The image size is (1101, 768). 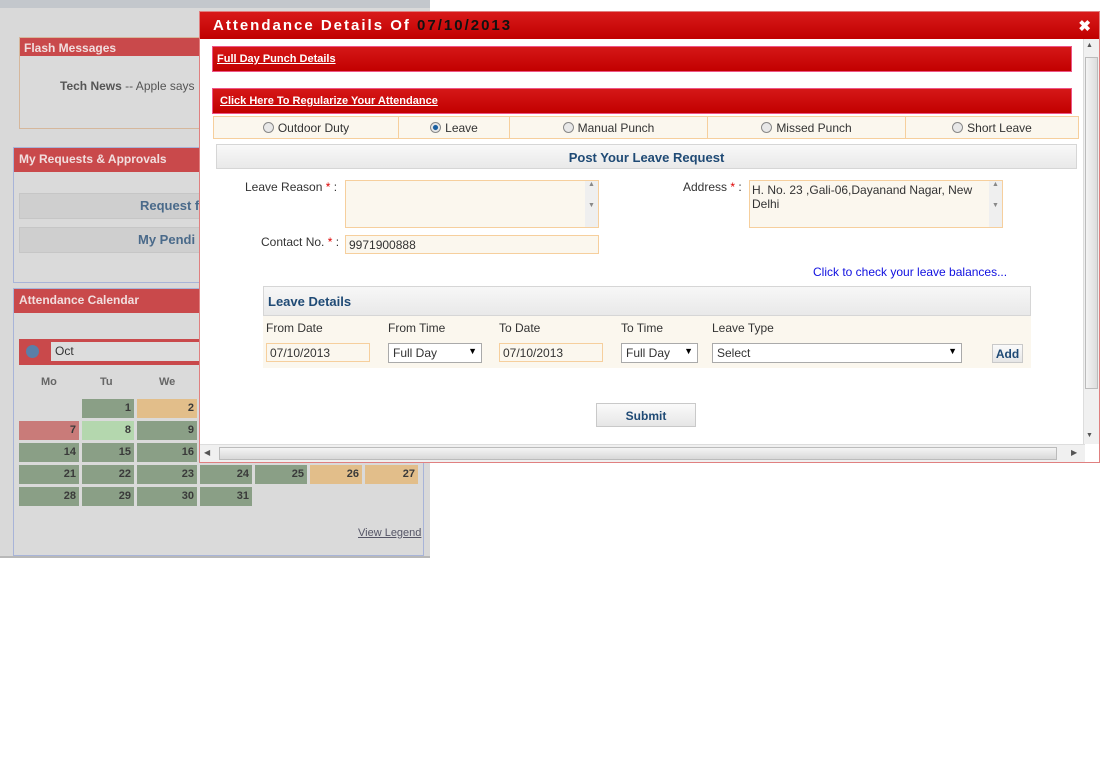 I want to click on option-label: Short Leave, so click(x=999, y=128).